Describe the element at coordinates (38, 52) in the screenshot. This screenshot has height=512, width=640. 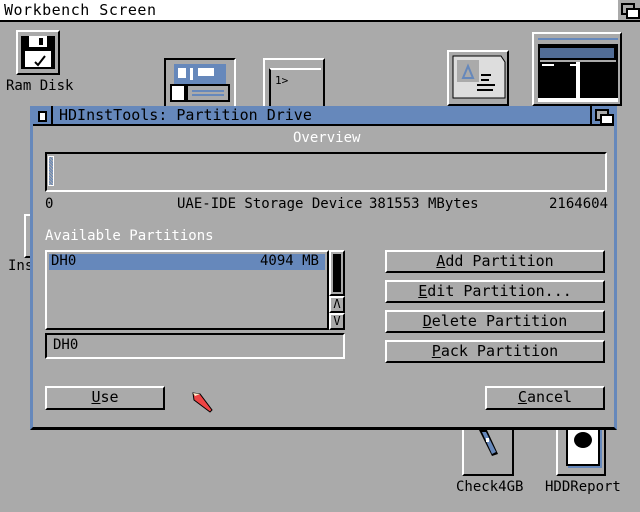
I see `floppy-disk-icon` at that location.